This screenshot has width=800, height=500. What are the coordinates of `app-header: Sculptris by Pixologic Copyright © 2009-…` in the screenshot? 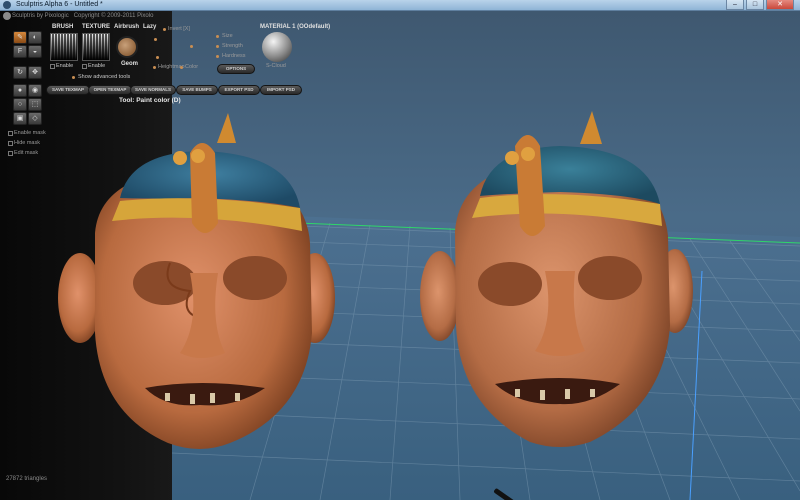 It's located at (82, 16).